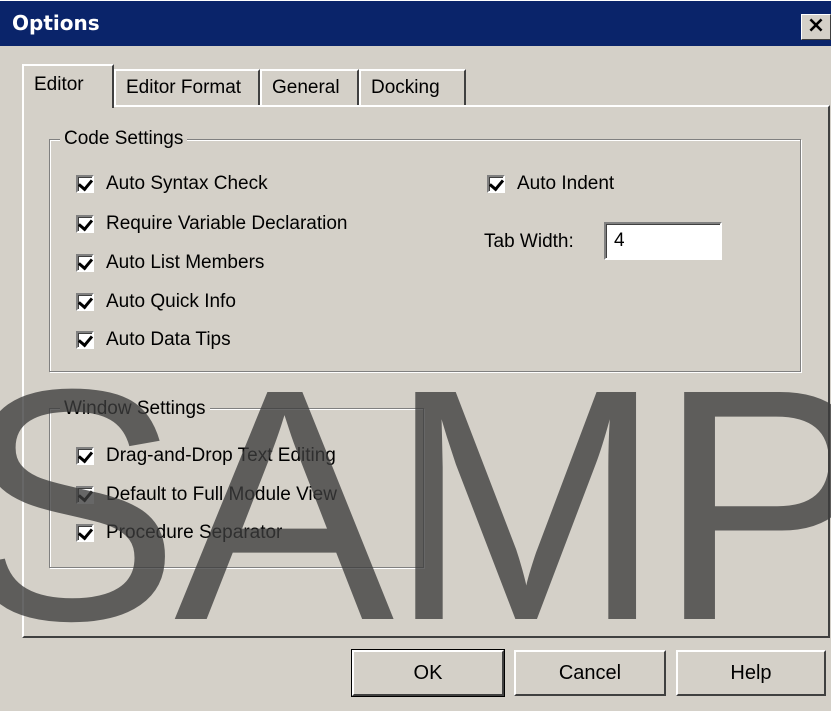 This screenshot has height=711, width=831. I want to click on cancel-button: Cancel, so click(590, 673).